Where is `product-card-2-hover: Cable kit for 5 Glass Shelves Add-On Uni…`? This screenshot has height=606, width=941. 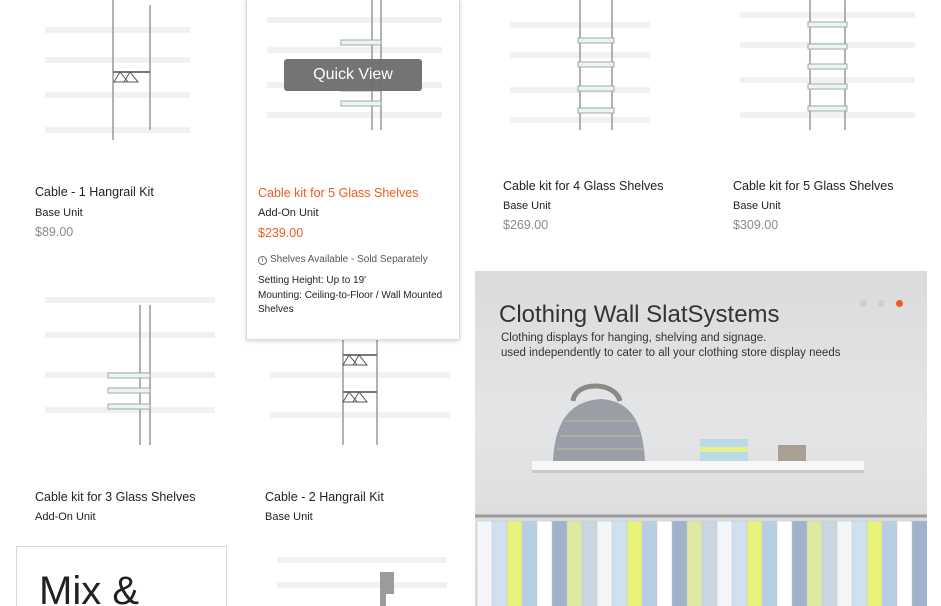
product-card-2-hover: Cable kit for 5 Glass Shelves Add-On Uni… is located at coordinates (353, 170).